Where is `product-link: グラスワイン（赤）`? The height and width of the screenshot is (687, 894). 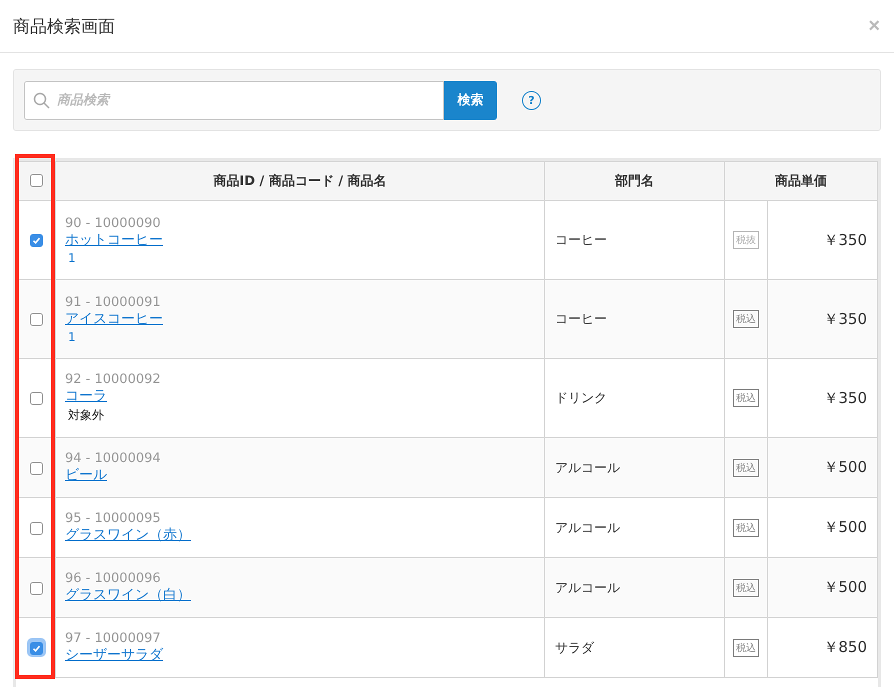 product-link: グラスワイン（赤） is located at coordinates (128, 535).